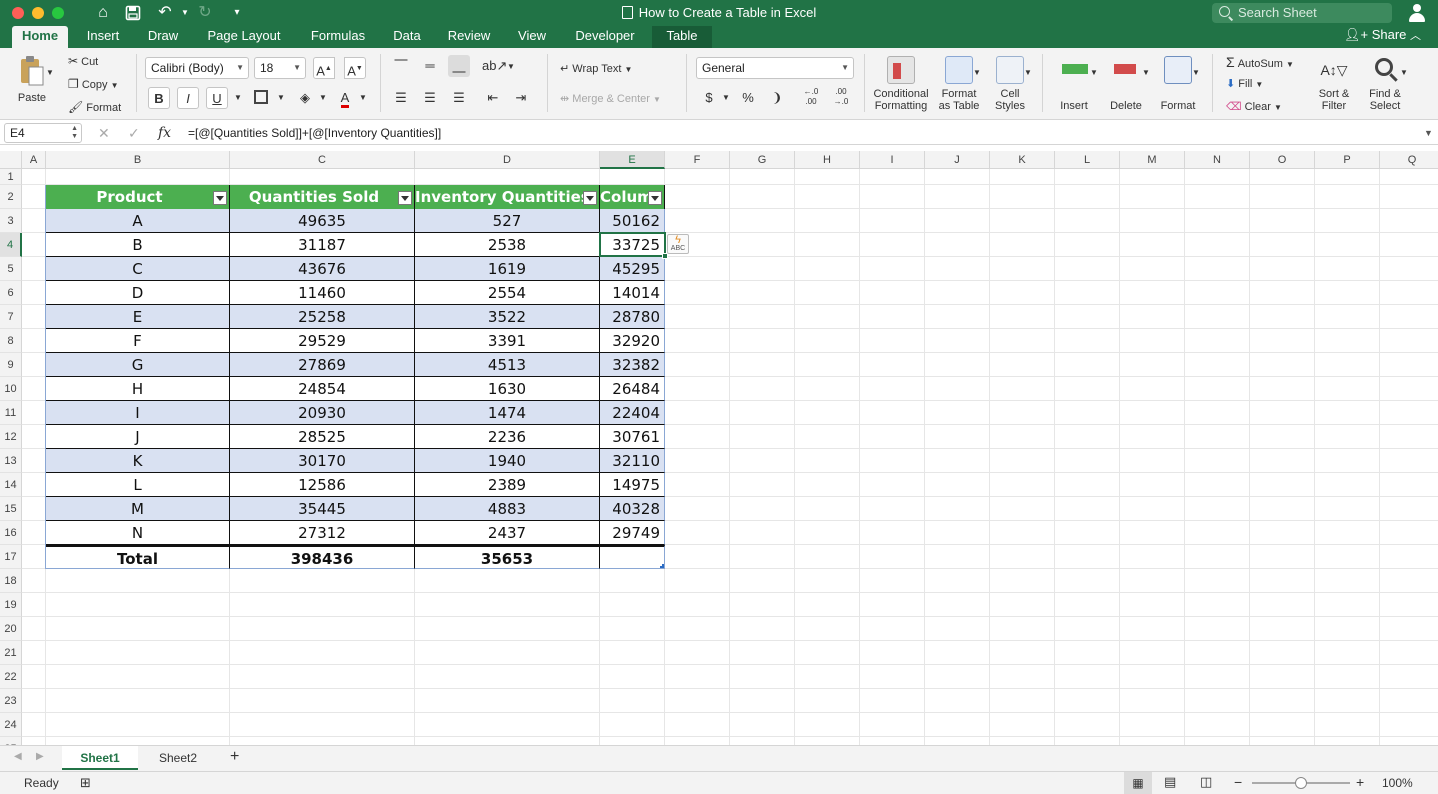  Describe the element at coordinates (322, 557) in the screenshot. I see `table-total-cell: 398436` at that location.